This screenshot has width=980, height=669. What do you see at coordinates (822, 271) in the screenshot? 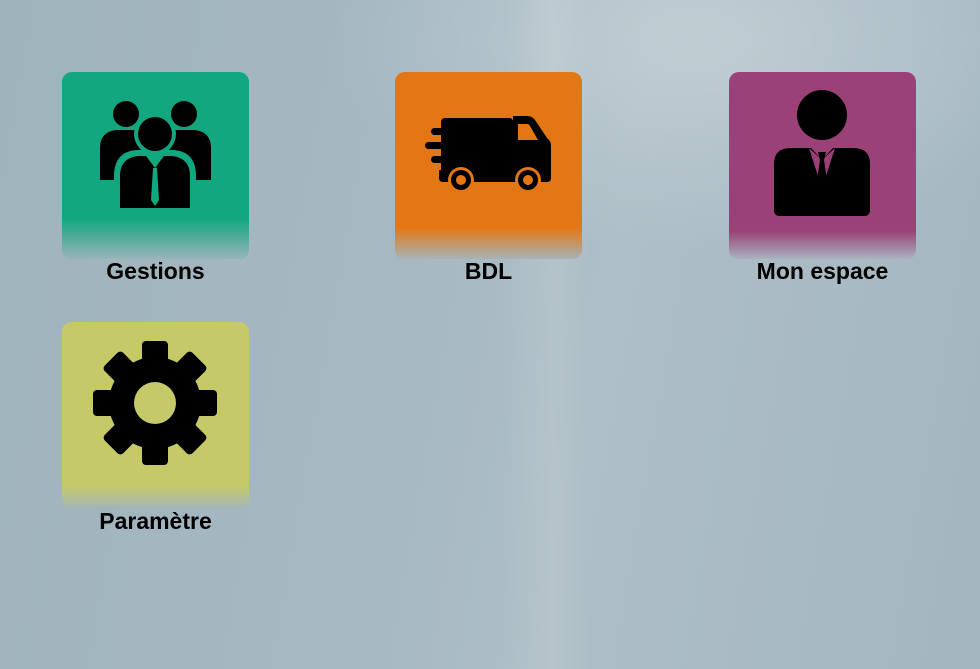
I see `tile-label: Mon espace` at bounding box center [822, 271].